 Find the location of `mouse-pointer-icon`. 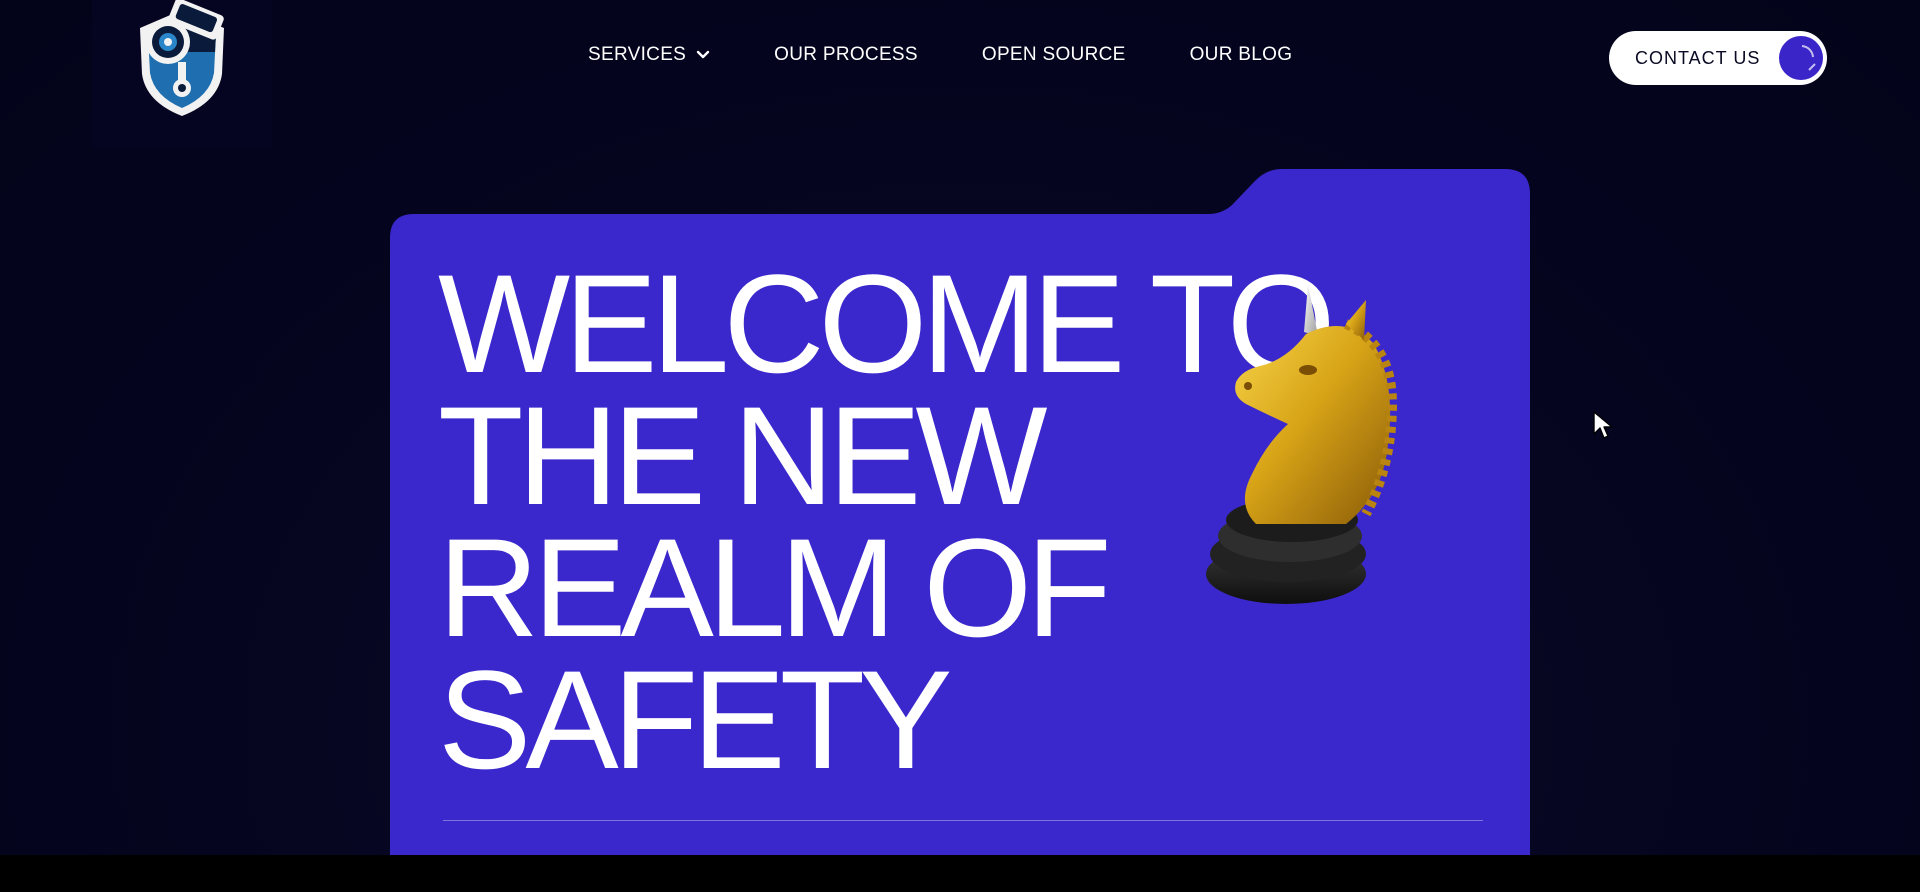

mouse-pointer-icon is located at coordinates (1603, 425).